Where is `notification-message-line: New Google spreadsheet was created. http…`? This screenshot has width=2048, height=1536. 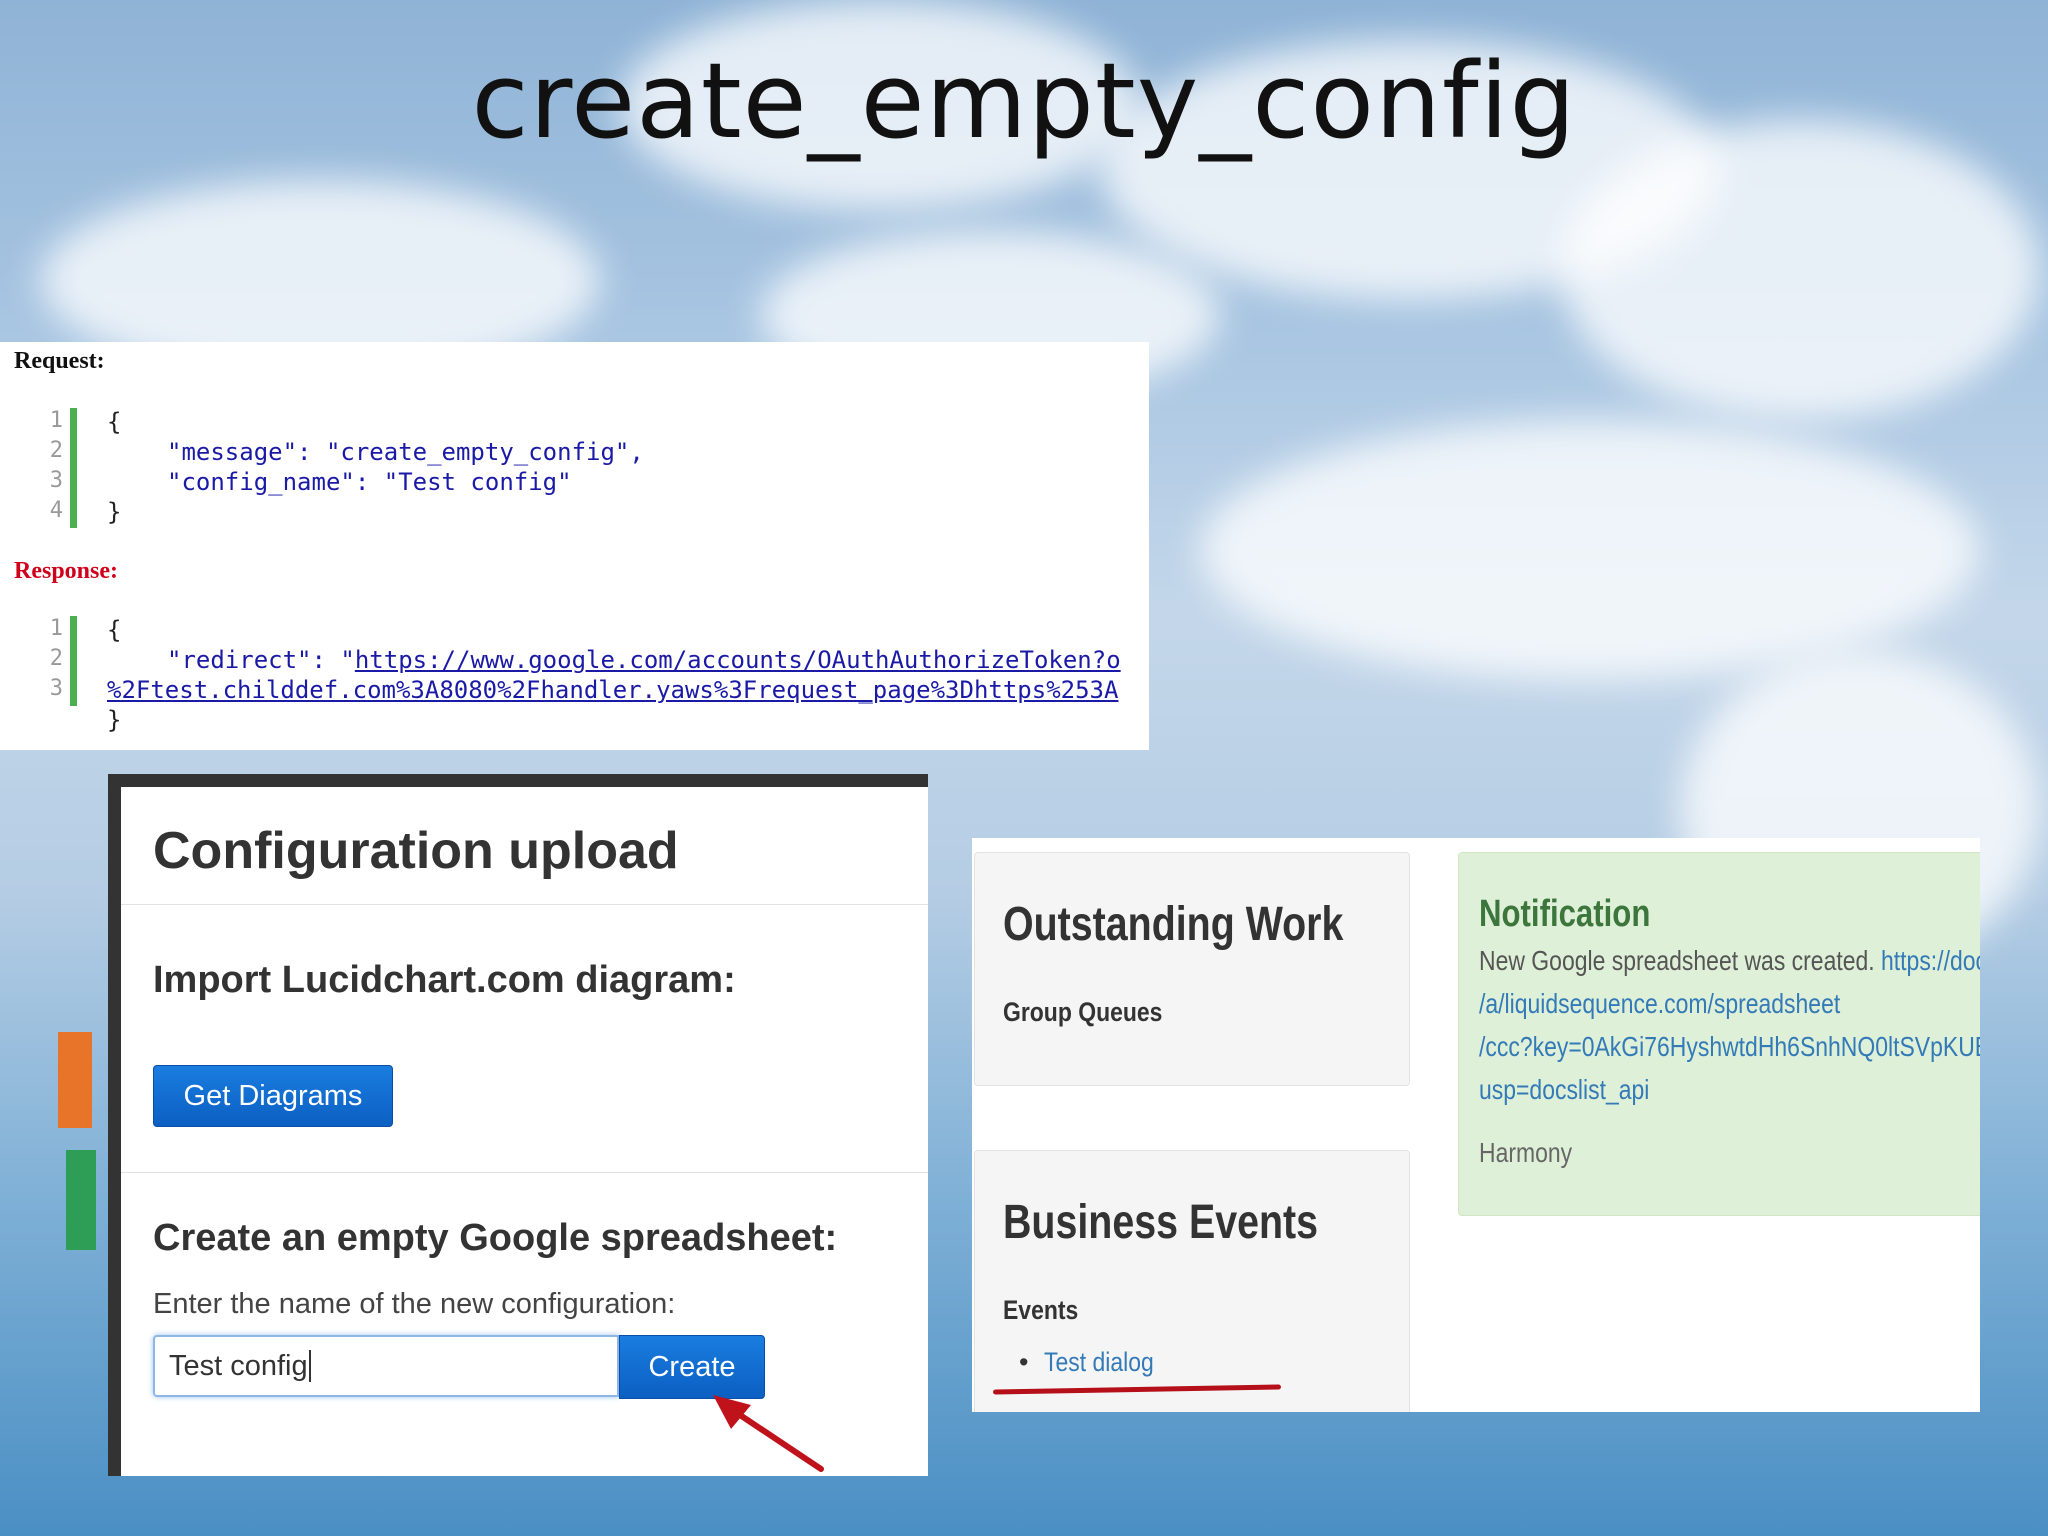 notification-message-line: New Google spreadsheet was created. http… is located at coordinates (1729, 961).